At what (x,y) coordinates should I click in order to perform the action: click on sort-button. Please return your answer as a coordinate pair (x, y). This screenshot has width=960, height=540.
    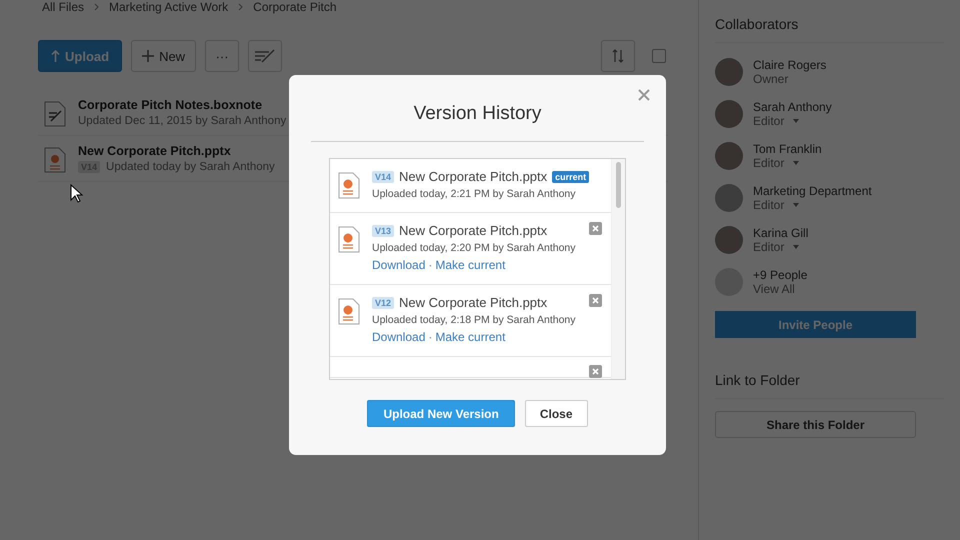
    Looking at the image, I should click on (618, 56).